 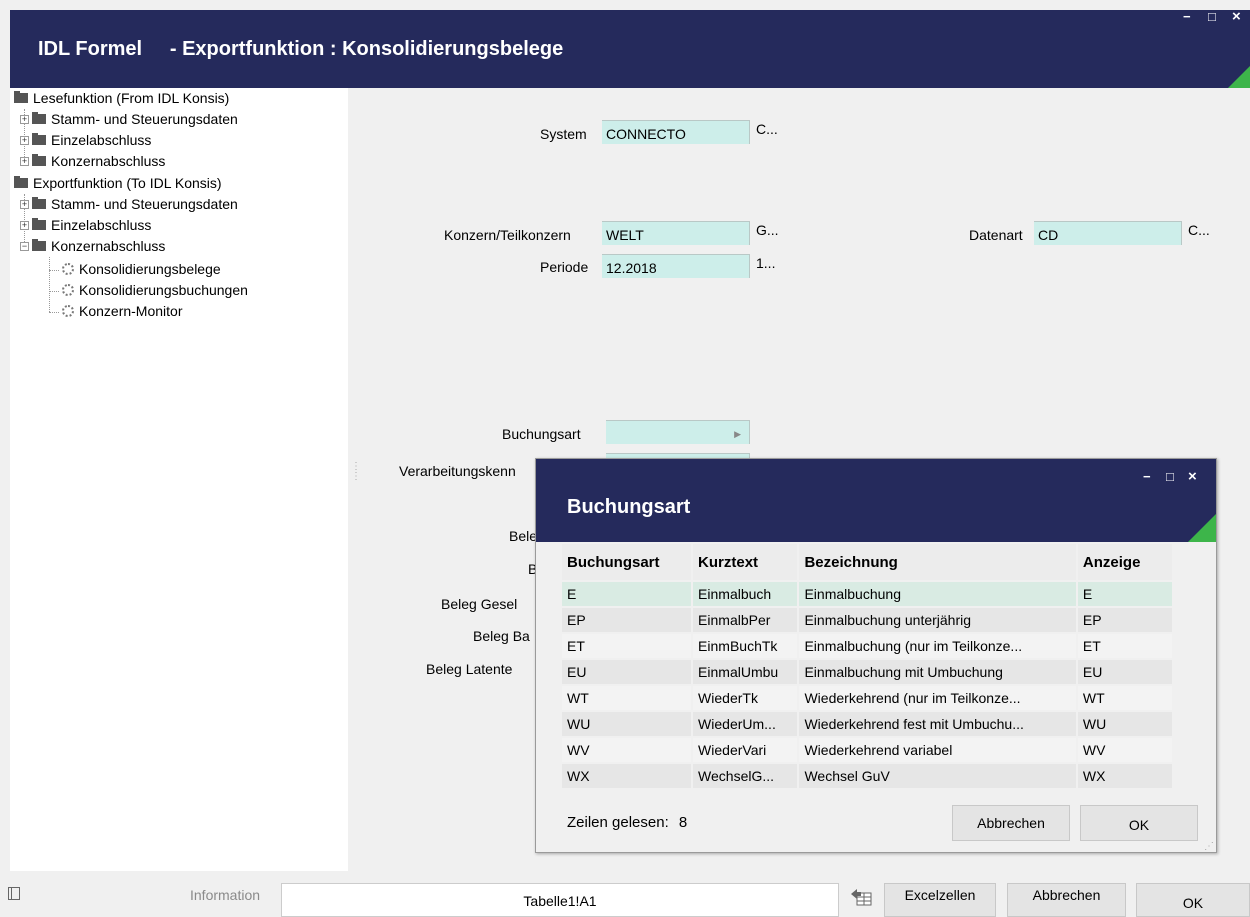 What do you see at coordinates (118, 183) in the screenshot?
I see `tree-item-exportfunktion: Exportfunktion (To IDL Konsis)` at bounding box center [118, 183].